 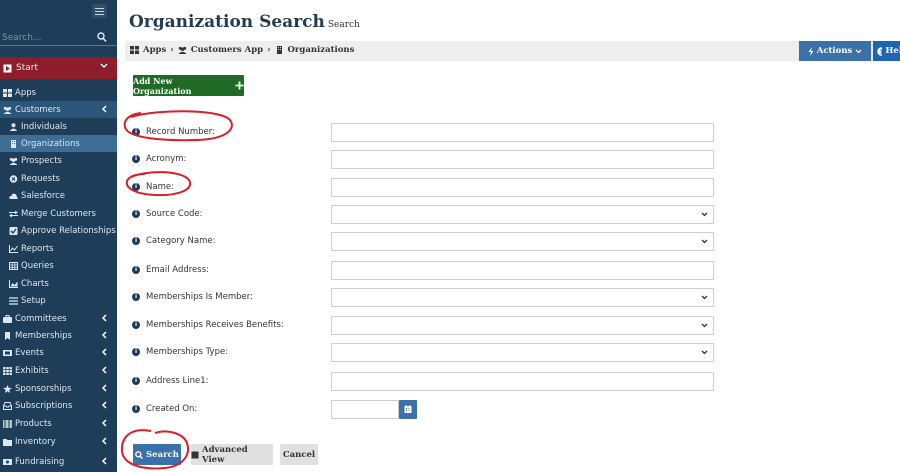 I want to click on list-icon, so click(x=13, y=300).